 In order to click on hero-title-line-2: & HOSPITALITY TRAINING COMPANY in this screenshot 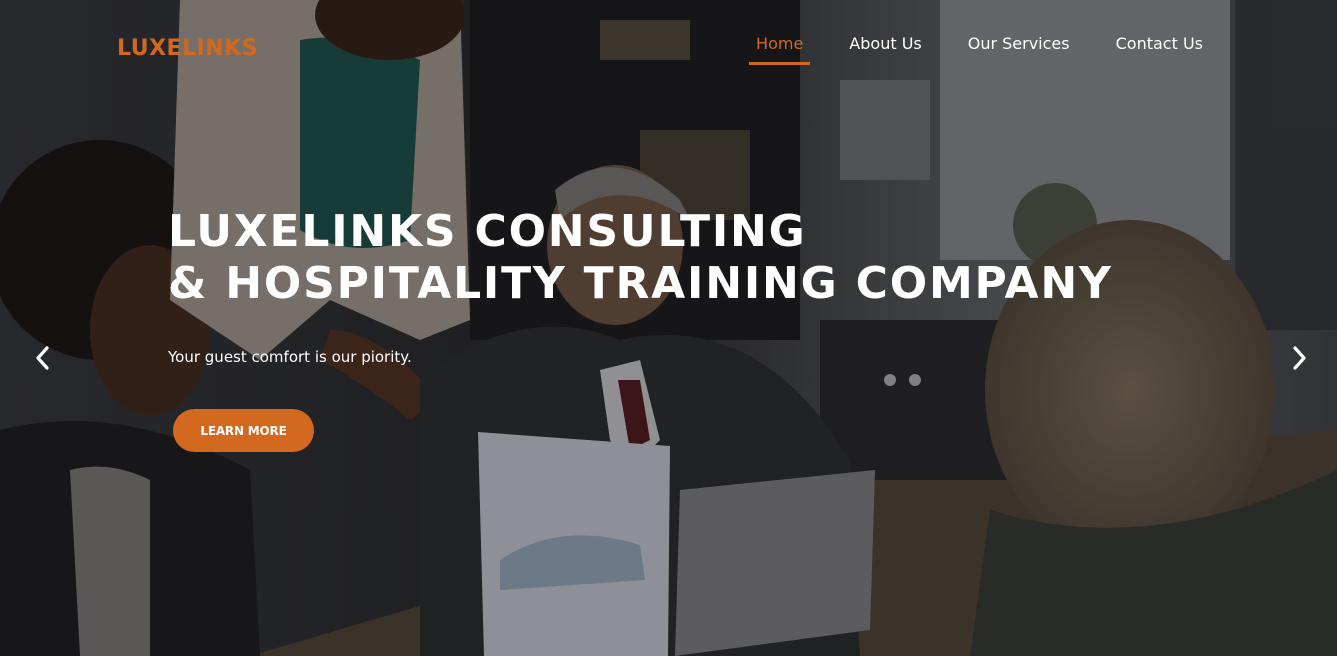, I will do `click(640, 283)`.